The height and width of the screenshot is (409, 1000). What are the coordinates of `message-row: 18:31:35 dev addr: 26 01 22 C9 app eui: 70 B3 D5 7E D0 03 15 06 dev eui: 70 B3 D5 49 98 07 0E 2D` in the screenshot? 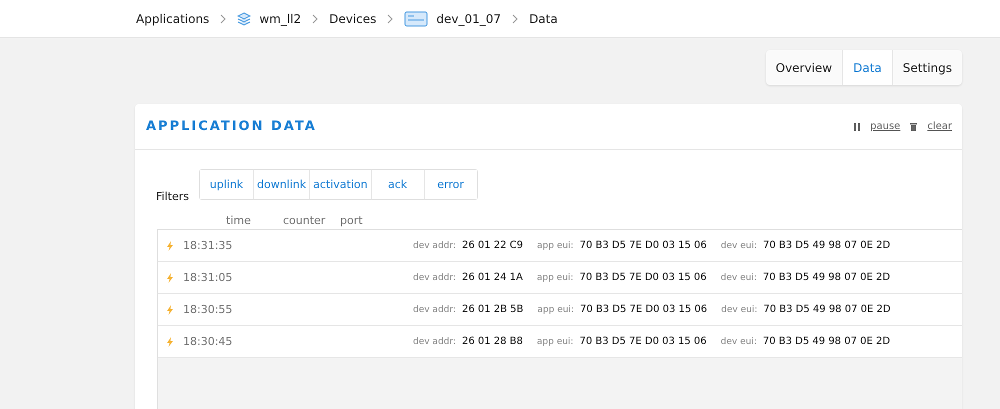 It's located at (560, 246).